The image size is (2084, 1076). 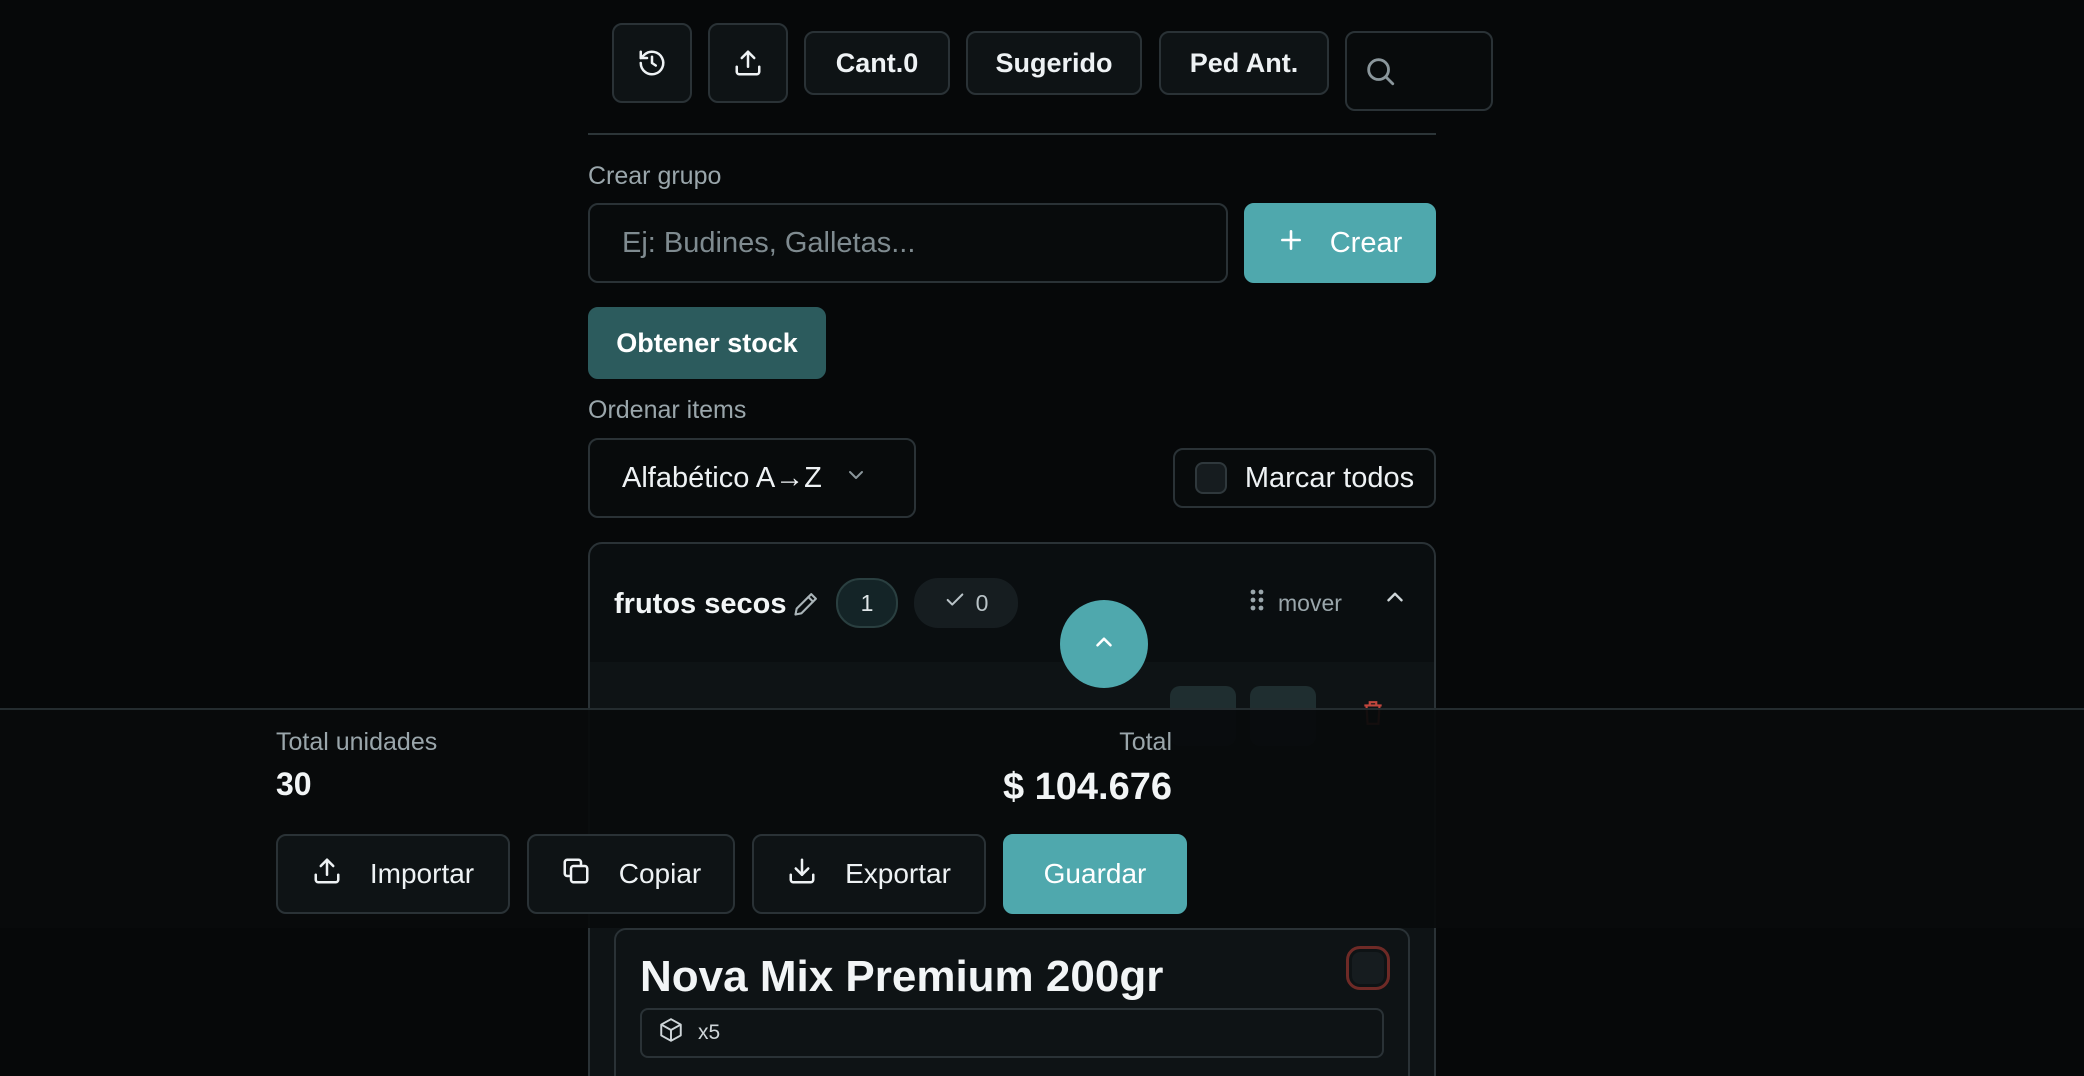 I want to click on item-count-badge: 1, so click(x=867, y=603).